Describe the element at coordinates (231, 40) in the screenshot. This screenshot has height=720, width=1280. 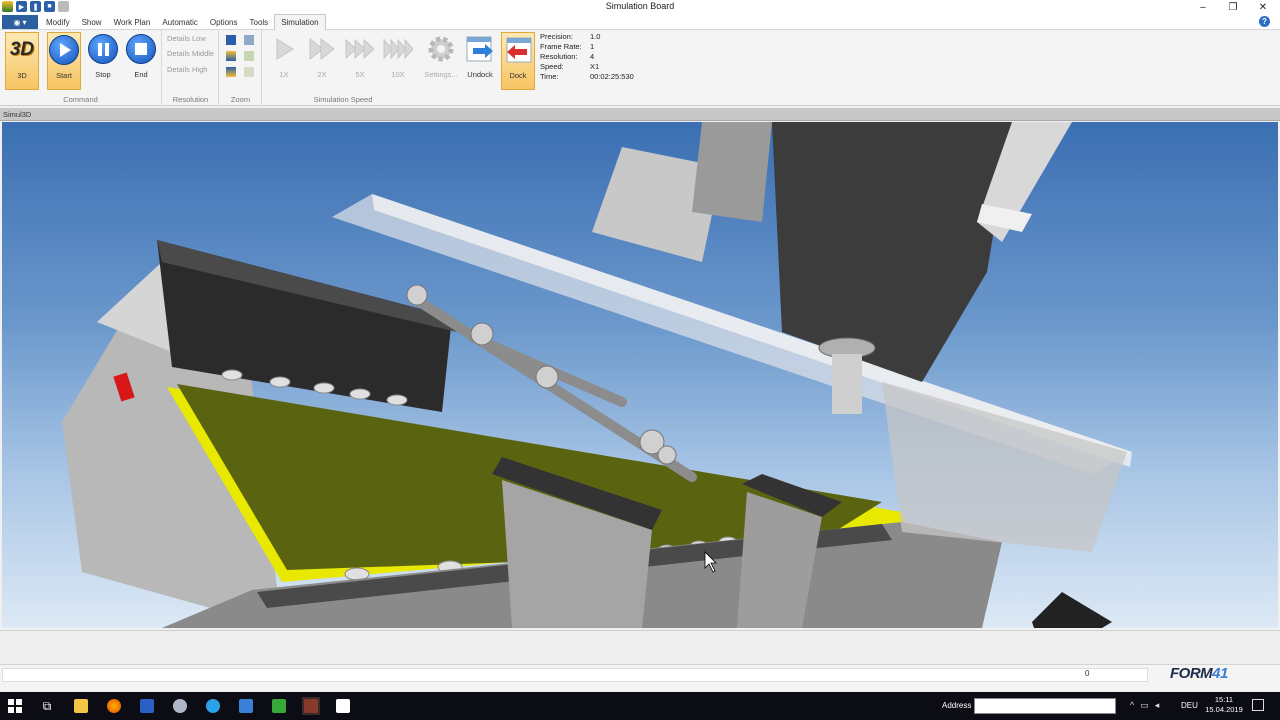
I see `zoom-in-icon` at that location.